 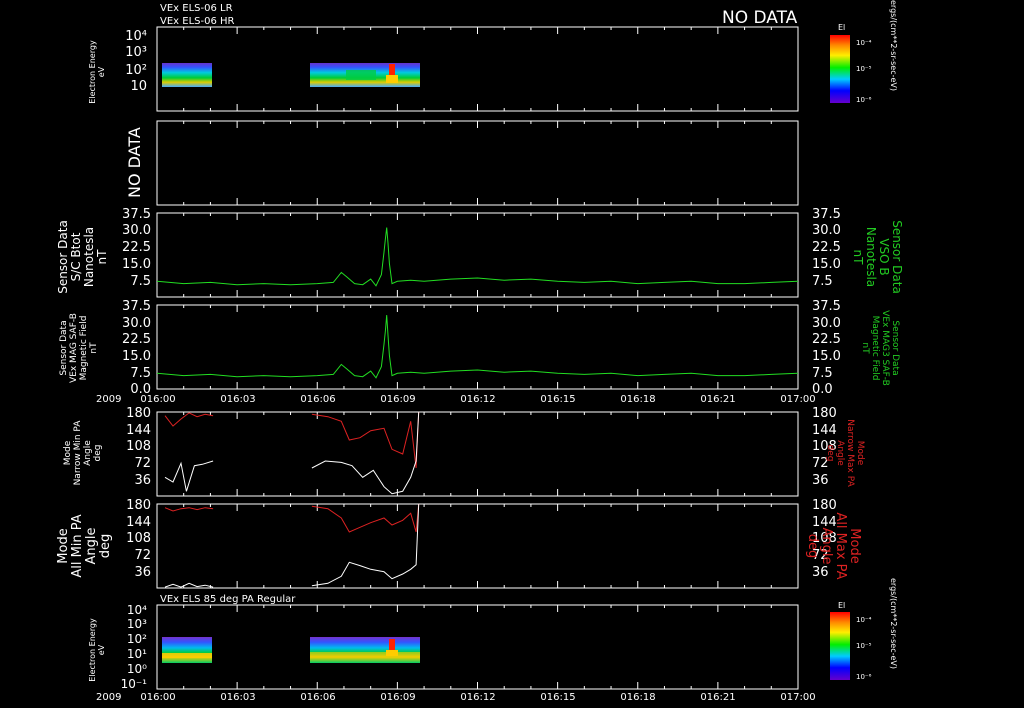 I want to click on pa-narrow-ylabel-right-1: Mode, so click(x=860, y=453).